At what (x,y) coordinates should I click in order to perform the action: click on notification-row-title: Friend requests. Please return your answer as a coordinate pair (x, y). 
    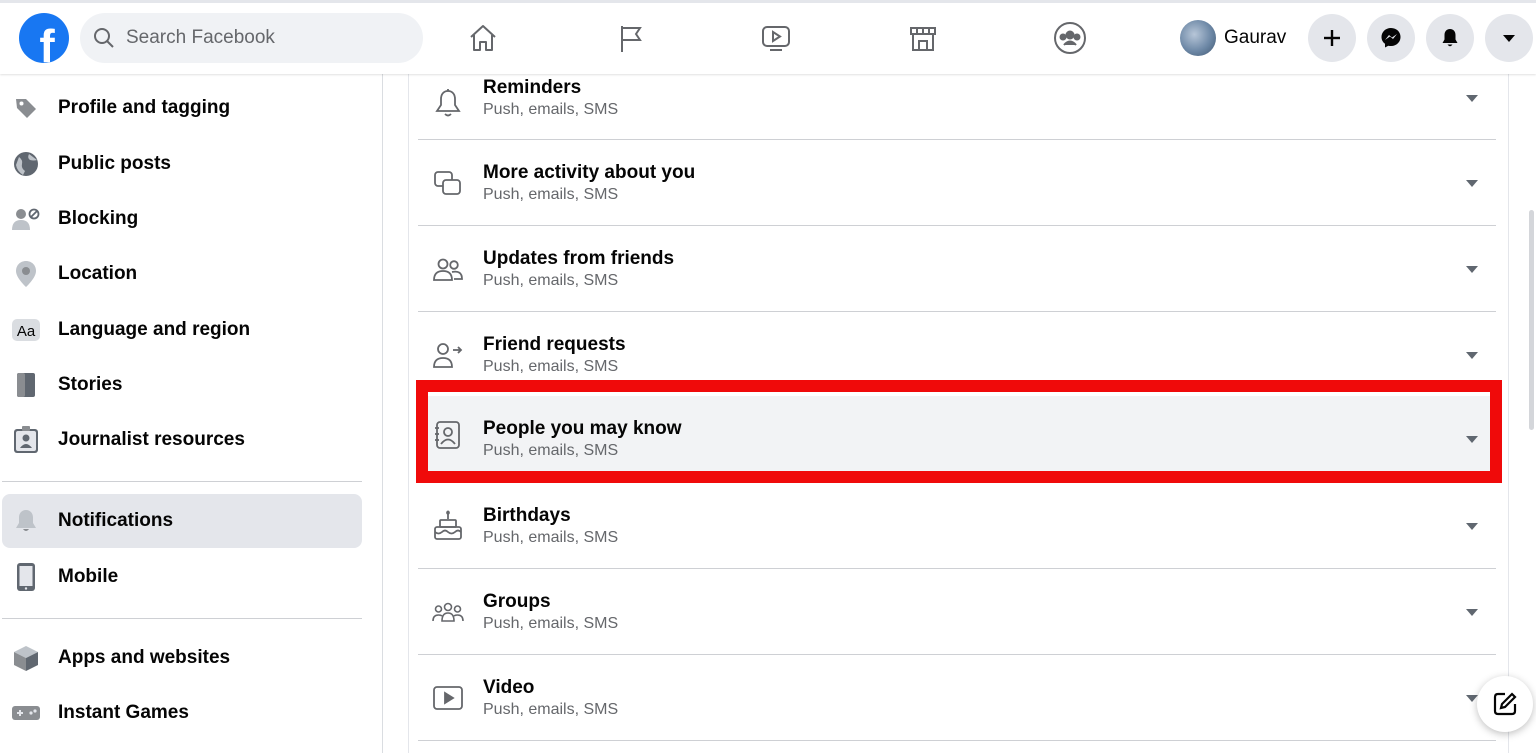
    Looking at the image, I should click on (554, 344).